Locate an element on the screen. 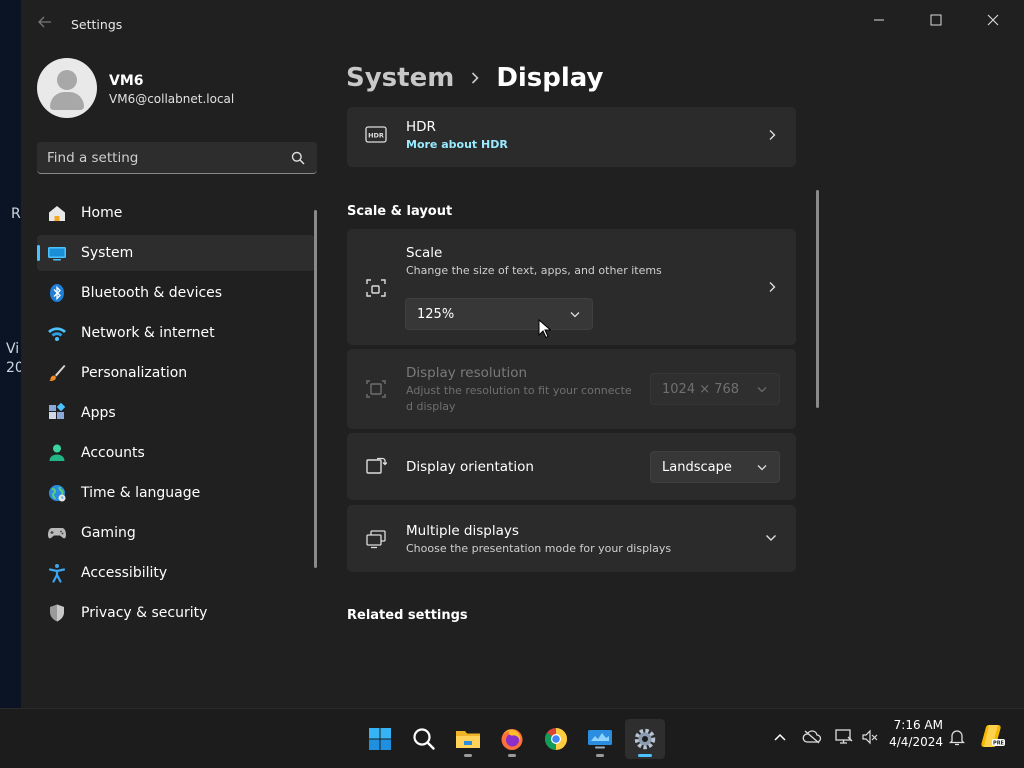 The image size is (1024, 768). sidebar-item-apps: Apps is located at coordinates (176, 413).